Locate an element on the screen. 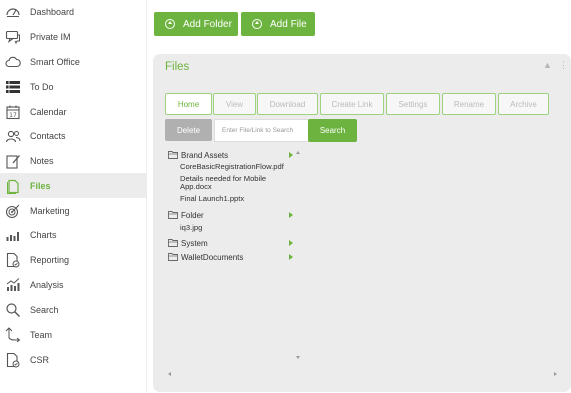 This screenshot has height=393, width=571. tree-folder: Folder is located at coordinates (229, 215).